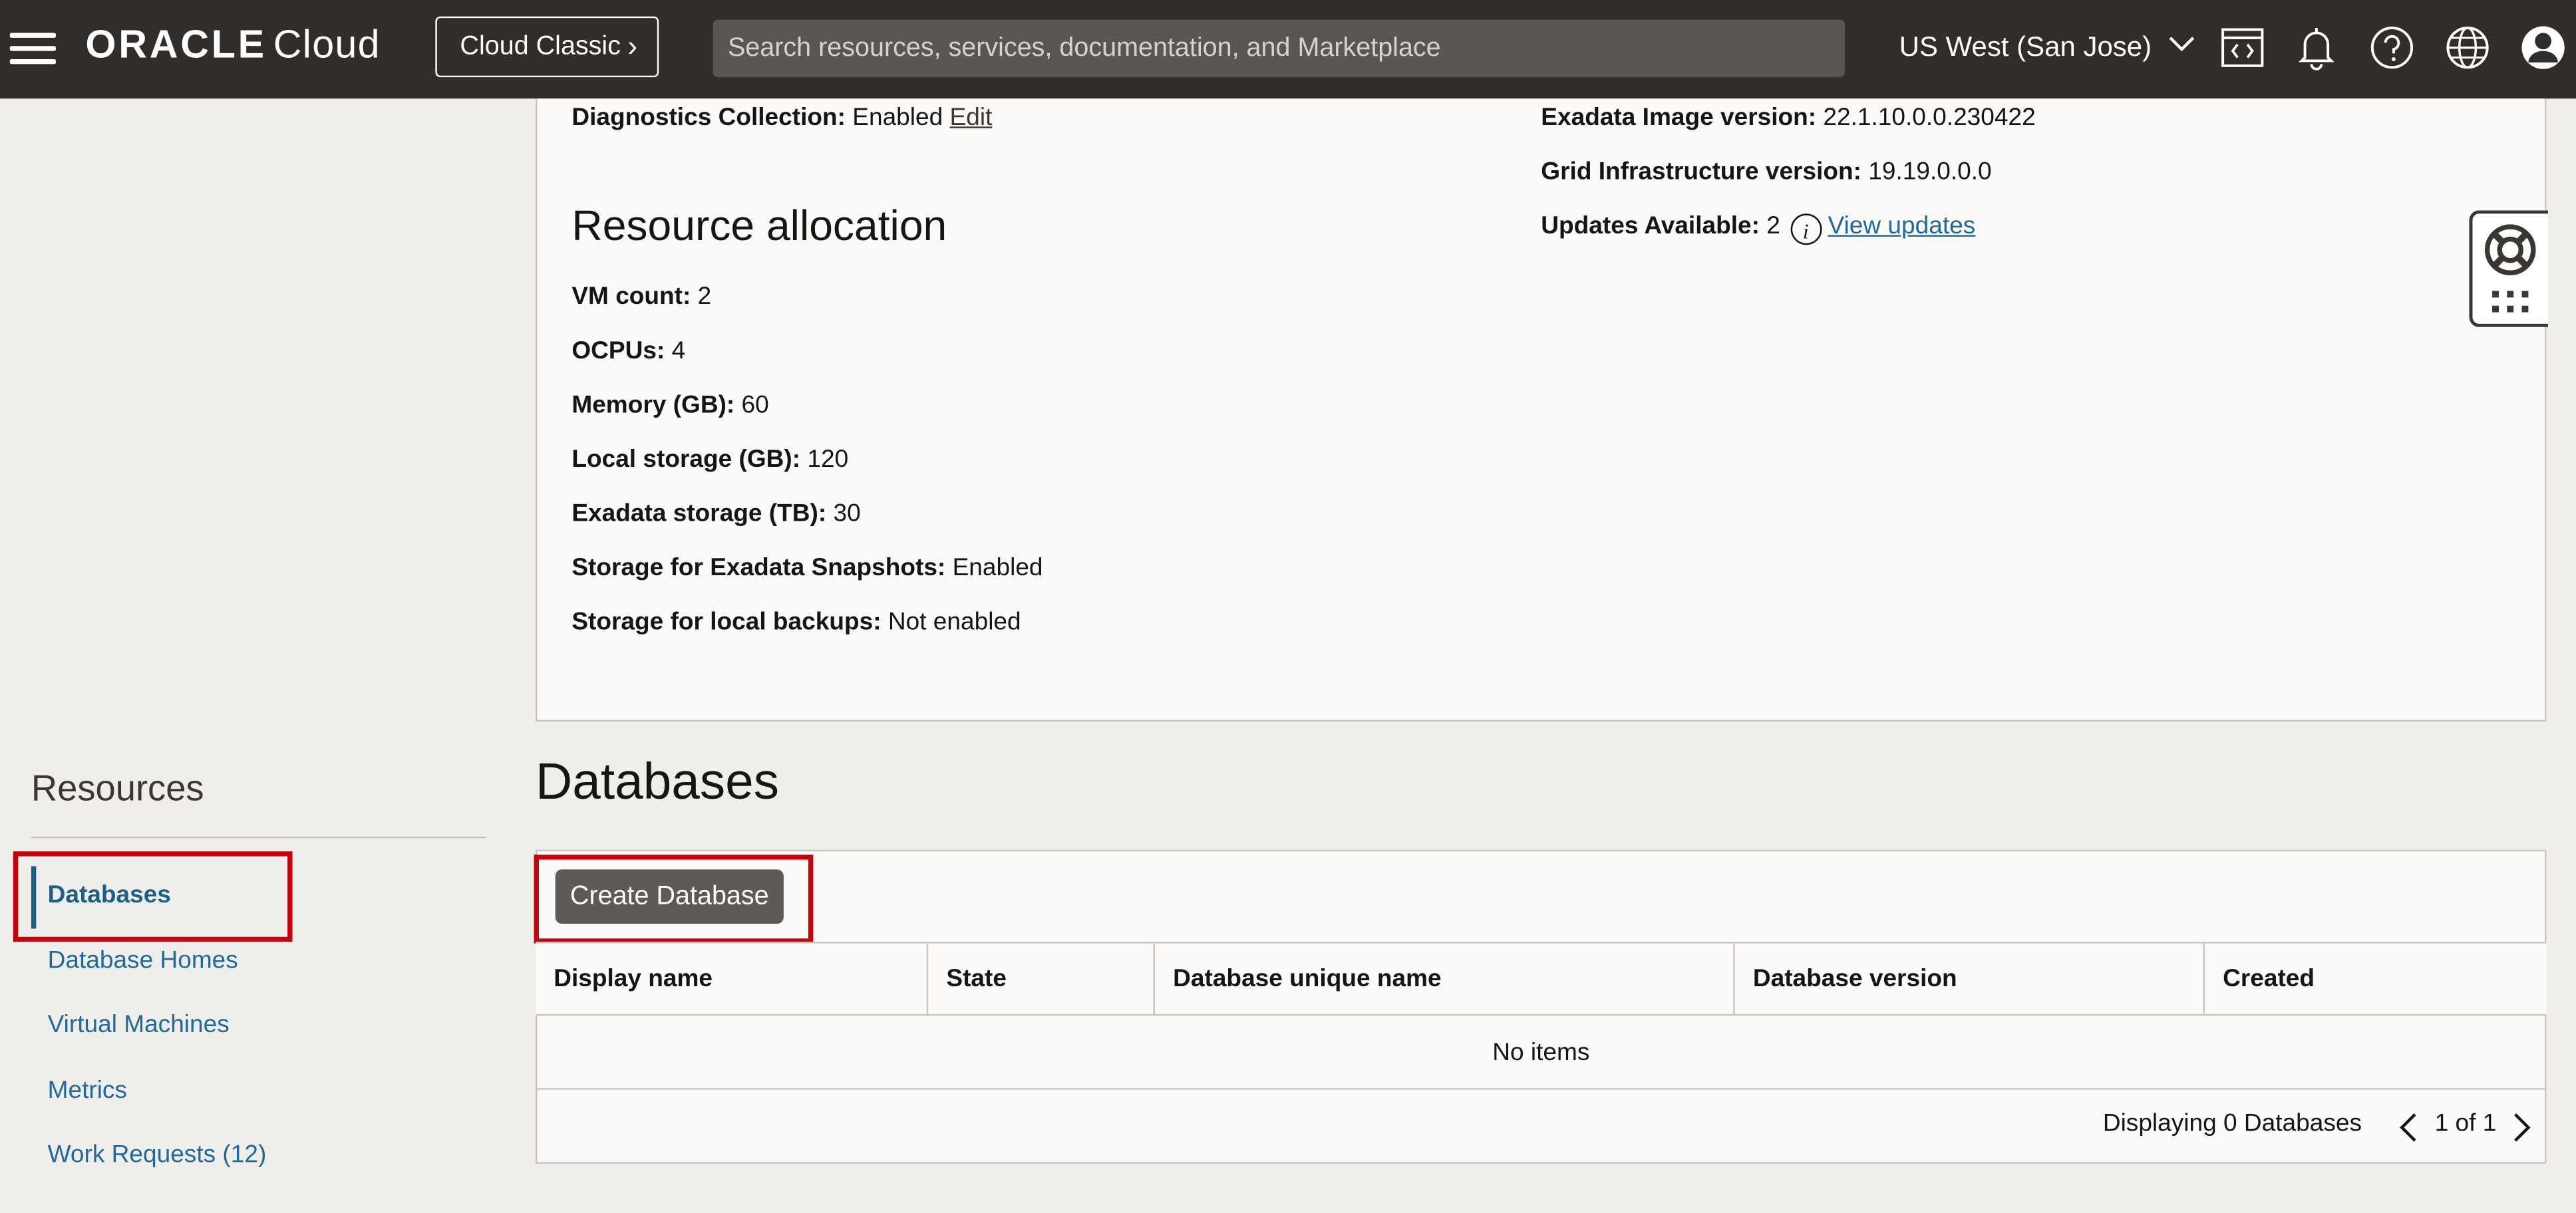  What do you see at coordinates (540, 47) in the screenshot?
I see `cloud-classic-label: Cloud Classic` at bounding box center [540, 47].